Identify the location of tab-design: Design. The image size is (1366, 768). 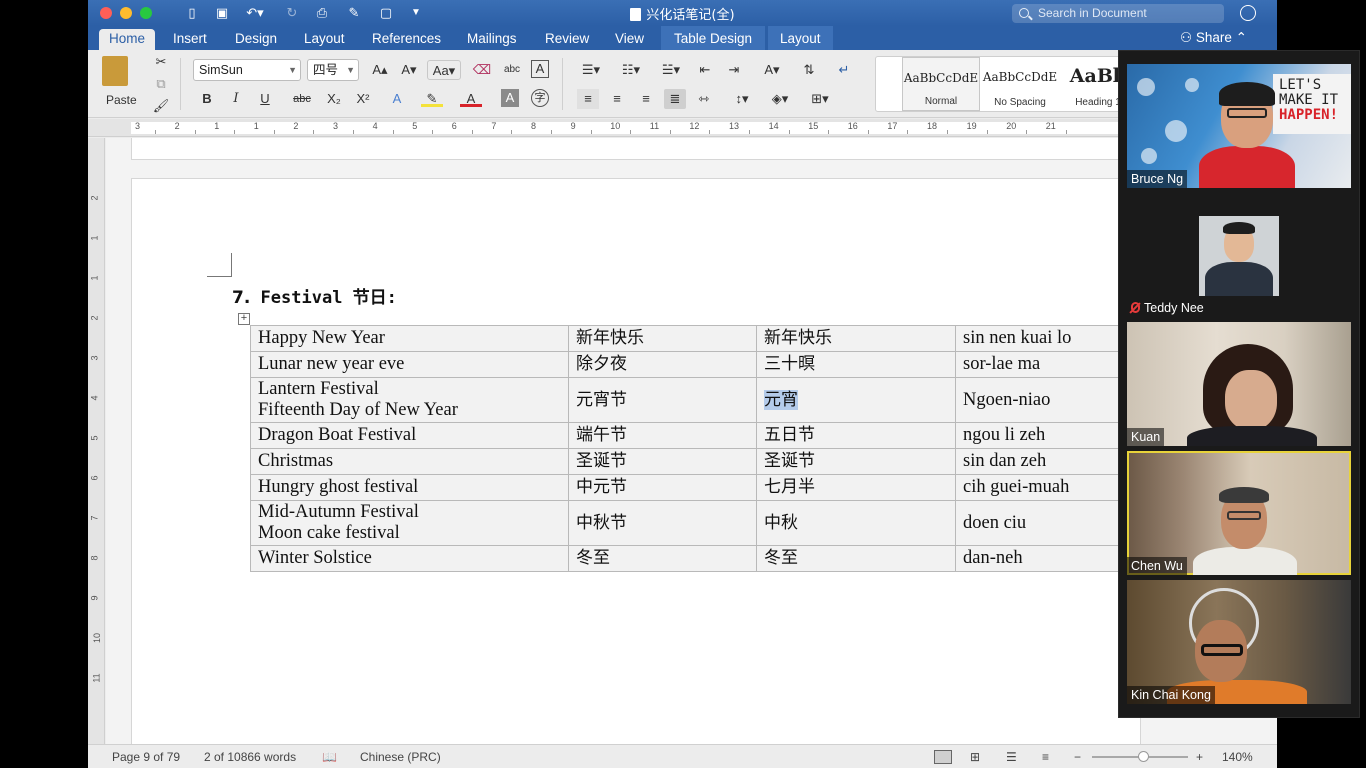
(256, 39).